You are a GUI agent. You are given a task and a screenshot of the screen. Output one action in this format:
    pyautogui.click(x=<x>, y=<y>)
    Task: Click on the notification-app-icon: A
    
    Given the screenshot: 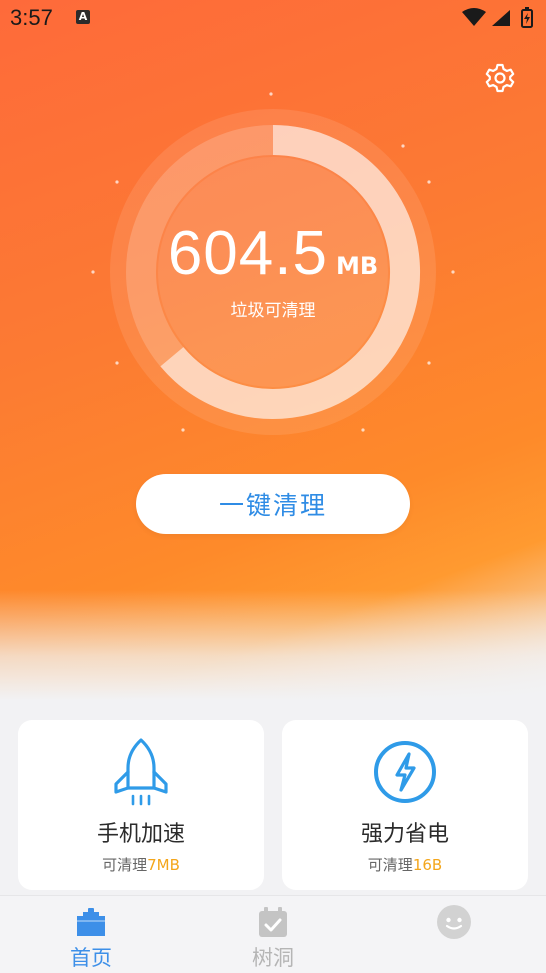 What is the action you would take?
    pyautogui.click(x=83, y=17)
    